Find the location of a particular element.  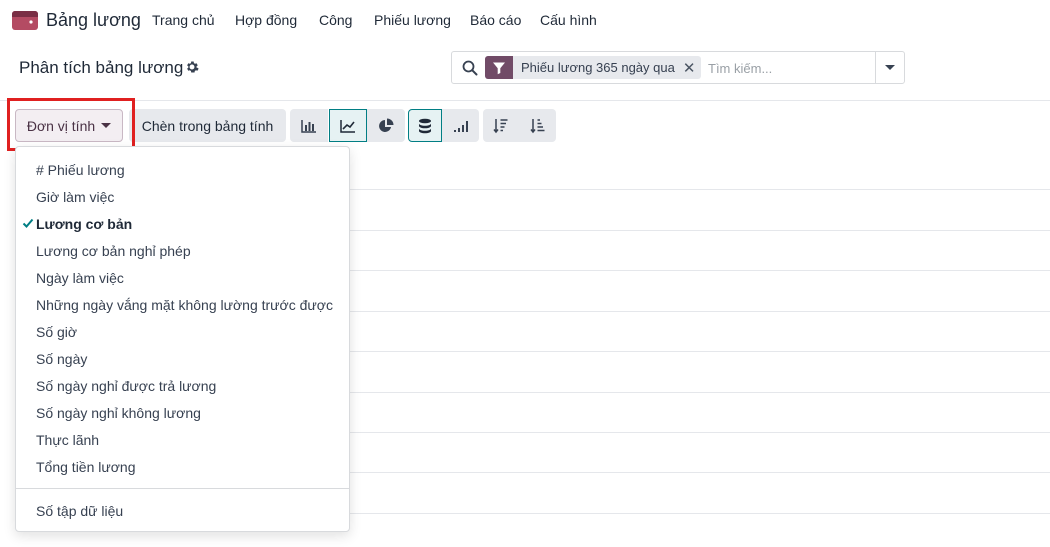

close-icon: ✕ is located at coordinates (692, 68).